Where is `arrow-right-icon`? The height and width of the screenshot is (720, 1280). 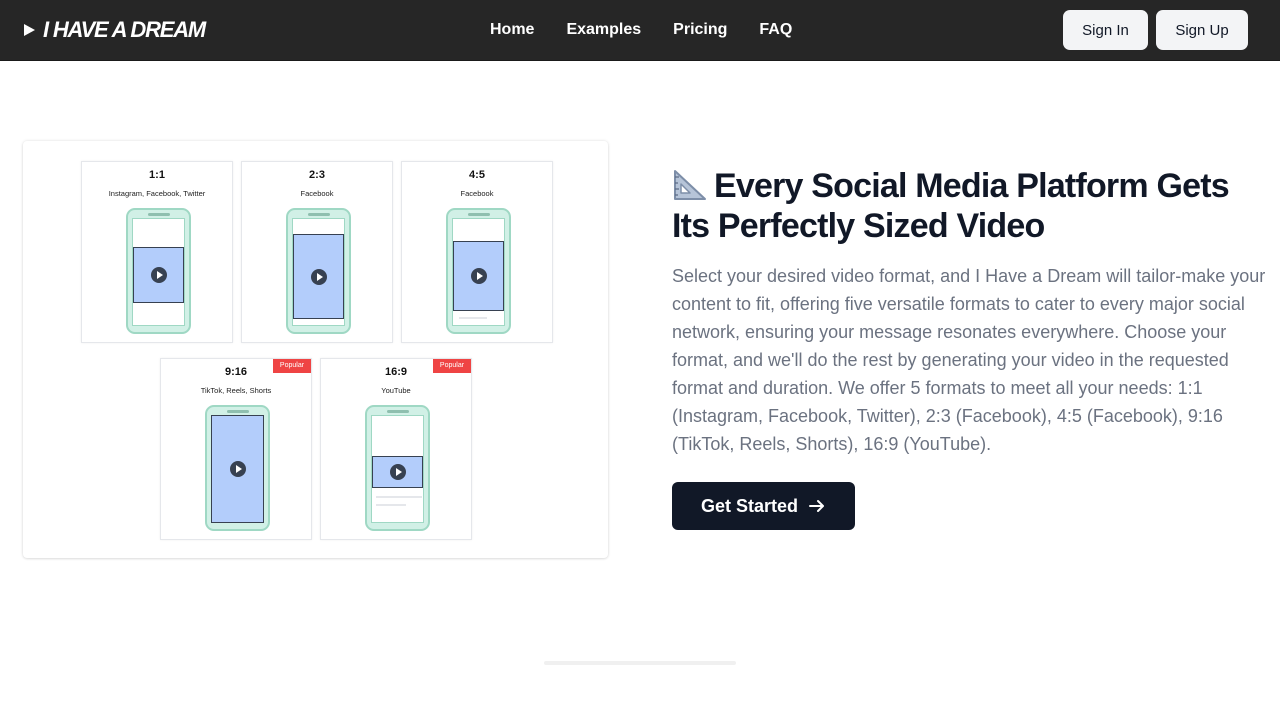
arrow-right-icon is located at coordinates (817, 506).